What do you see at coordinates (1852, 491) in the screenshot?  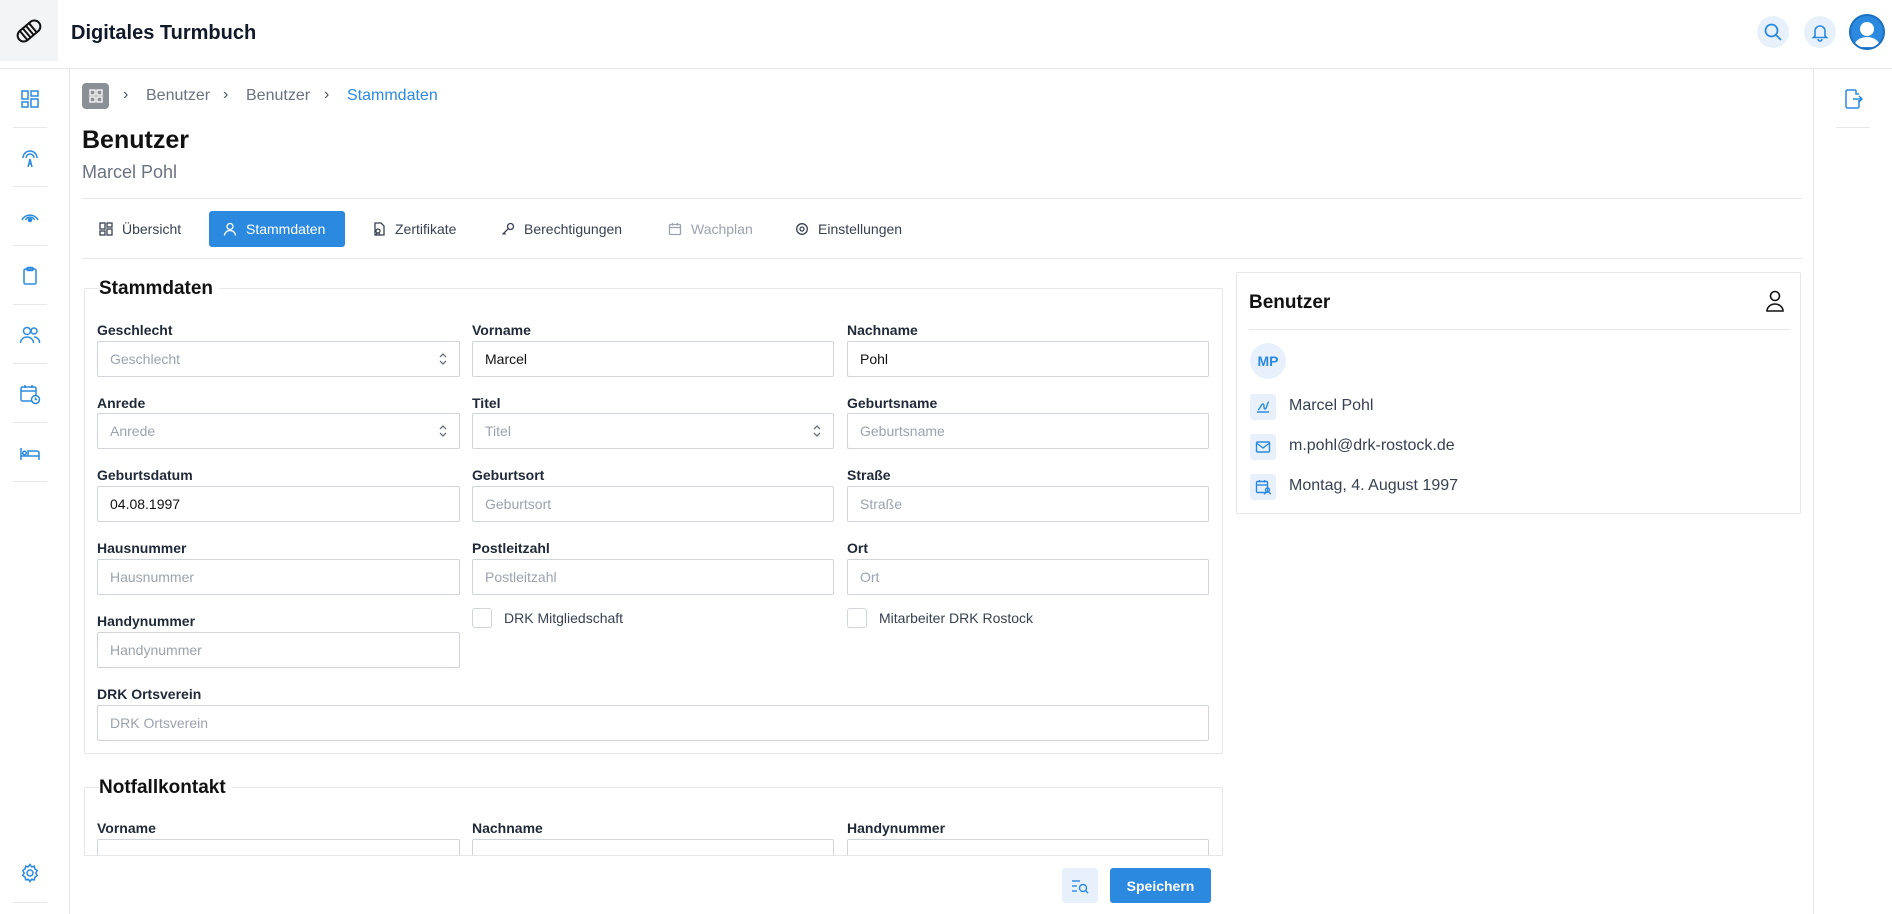 I see `right-rail` at bounding box center [1852, 491].